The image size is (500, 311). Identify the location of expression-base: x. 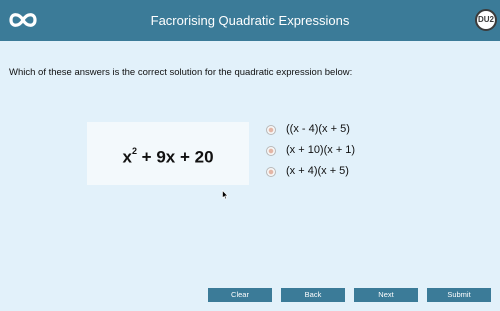
(127, 157).